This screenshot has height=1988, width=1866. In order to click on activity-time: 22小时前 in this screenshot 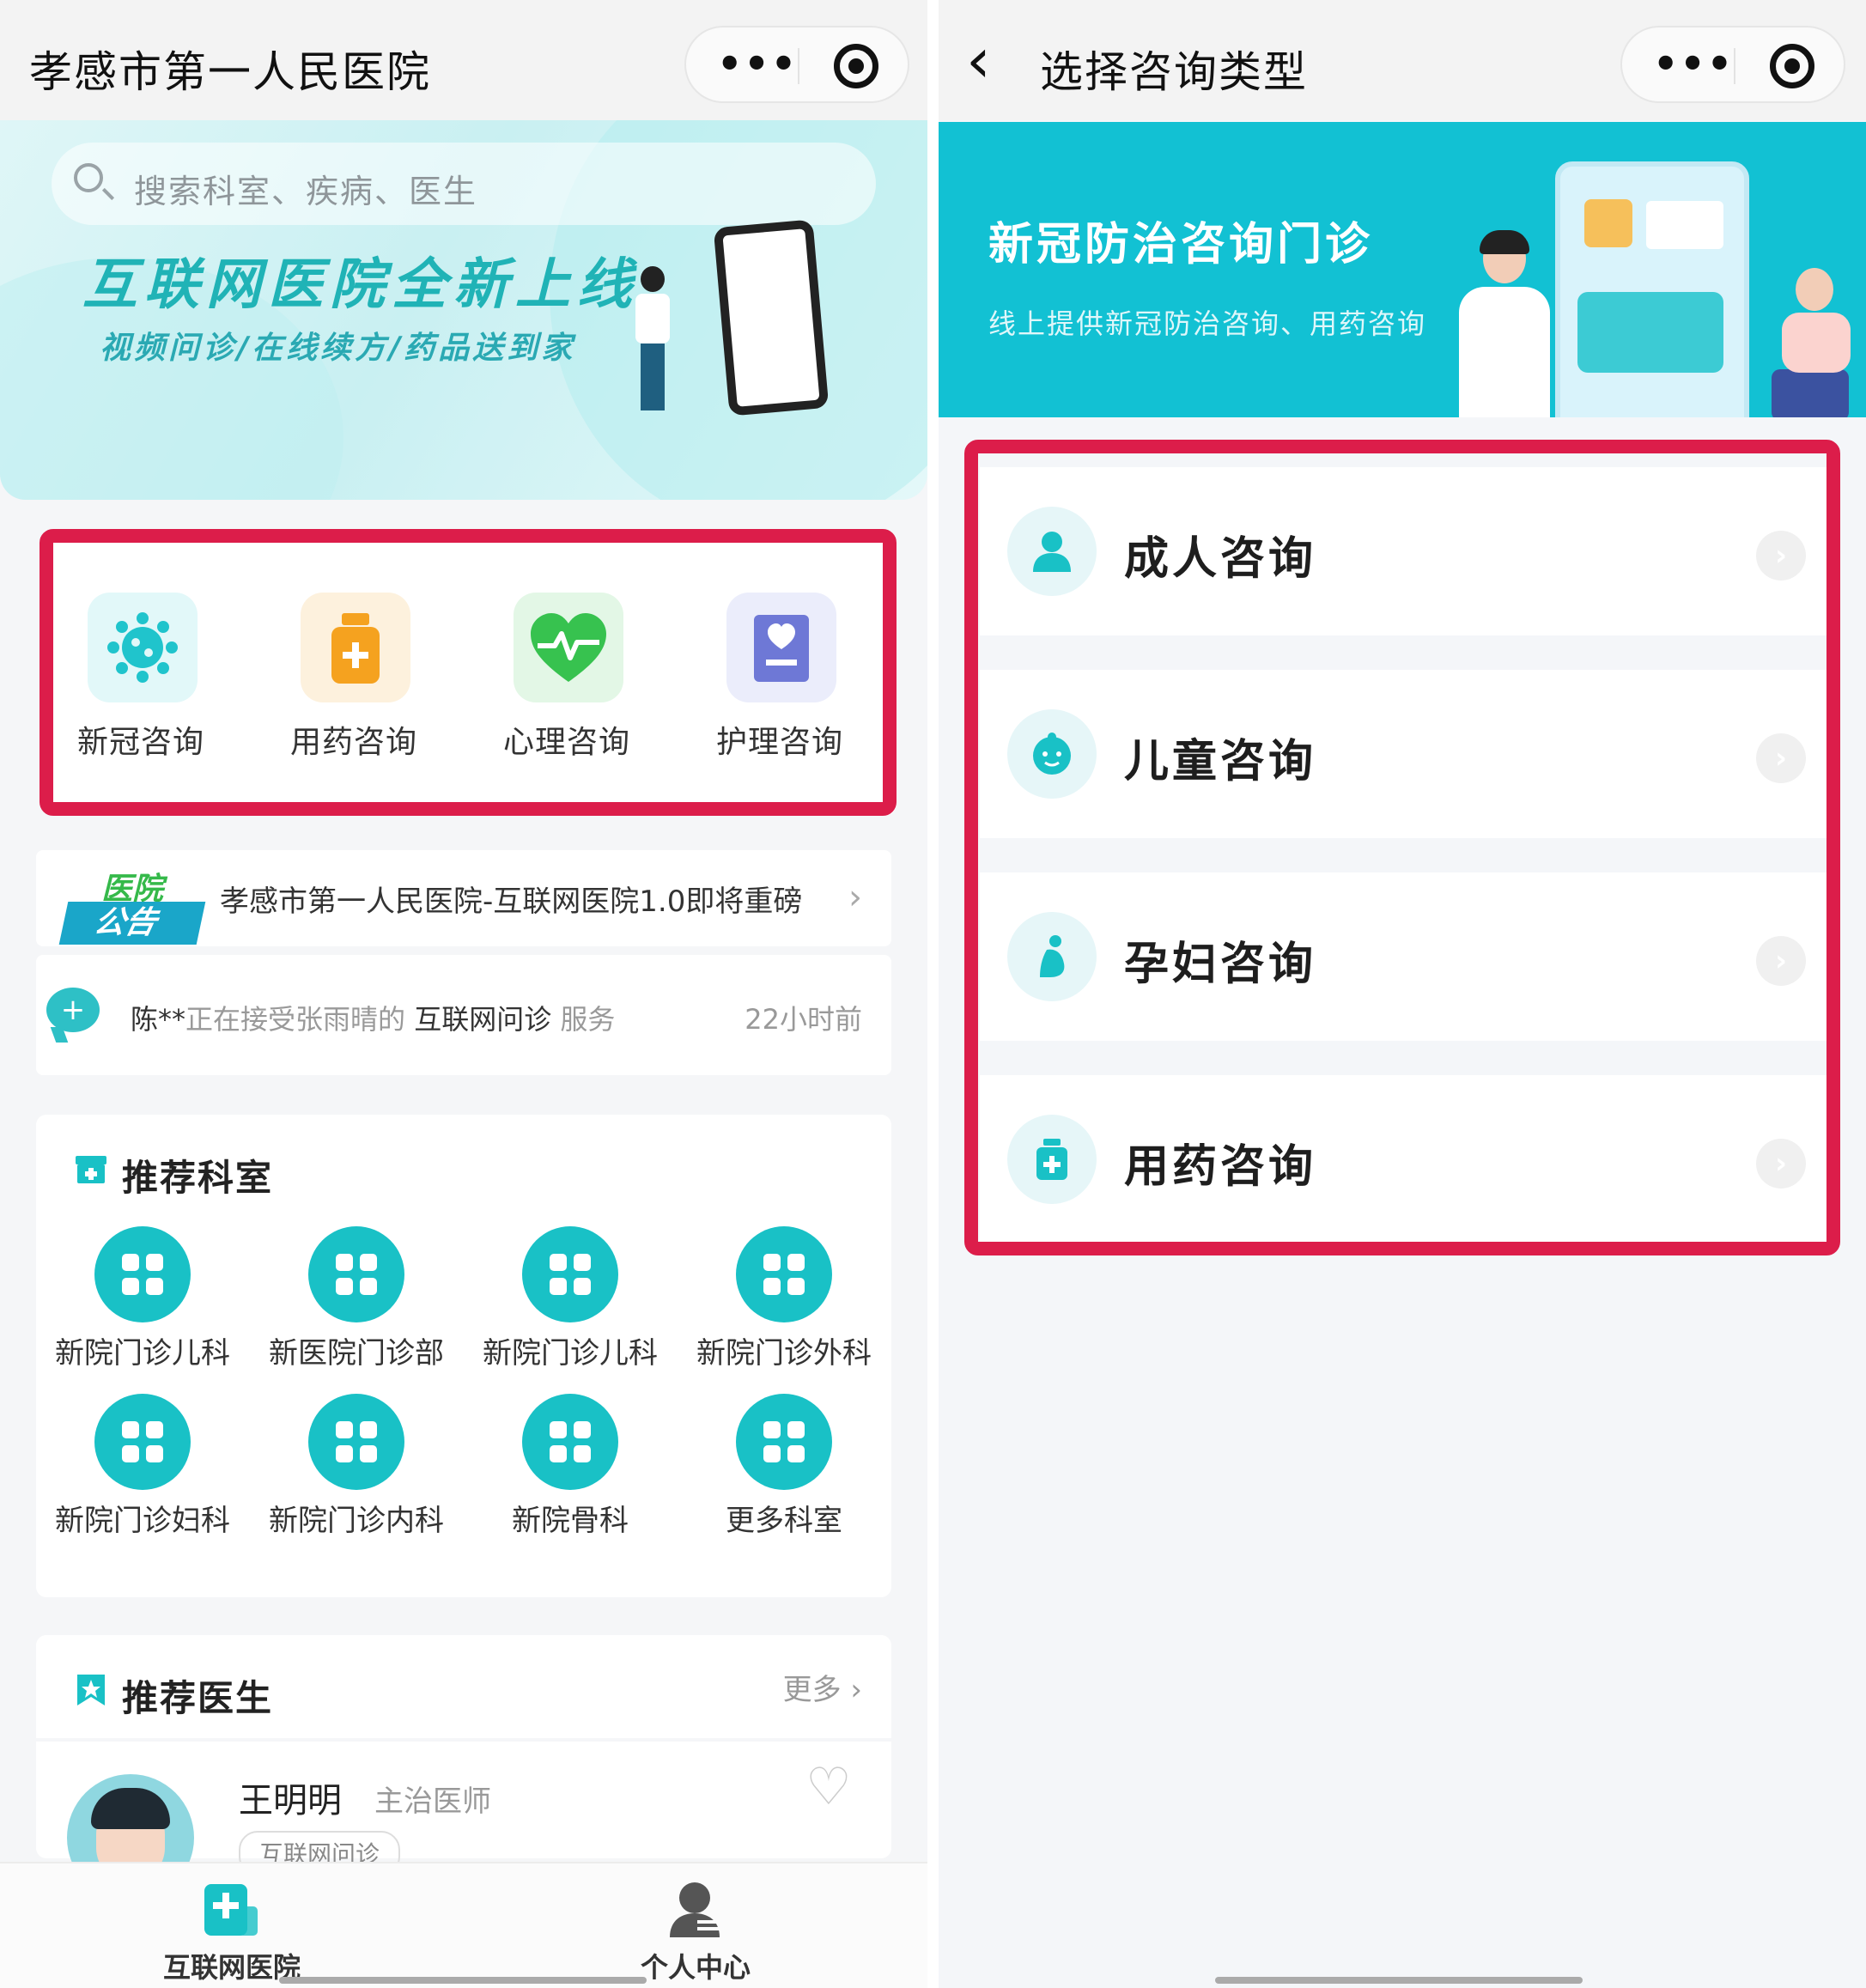, I will do `click(803, 1019)`.